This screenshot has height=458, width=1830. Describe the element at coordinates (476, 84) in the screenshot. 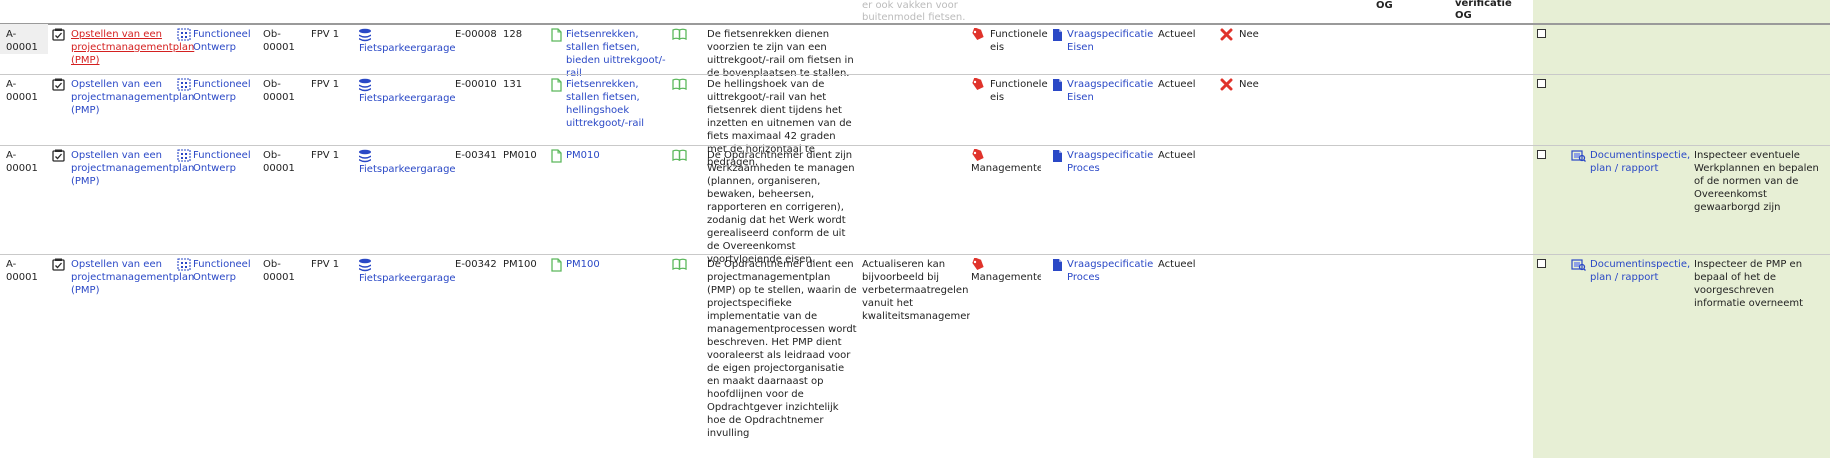

I see `requirement-id: E-00010` at that location.